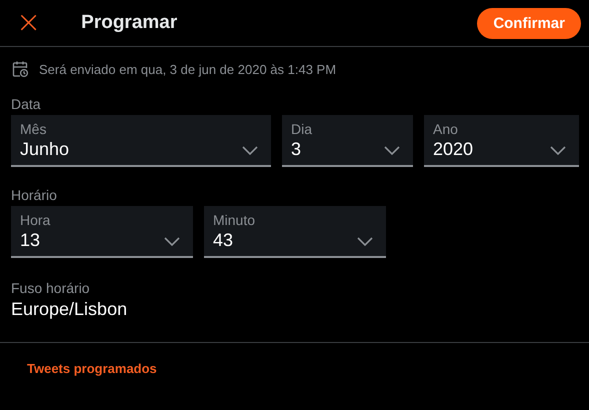 The image size is (589, 410). What do you see at coordinates (129, 23) in the screenshot?
I see `dialog-title: Programar` at bounding box center [129, 23].